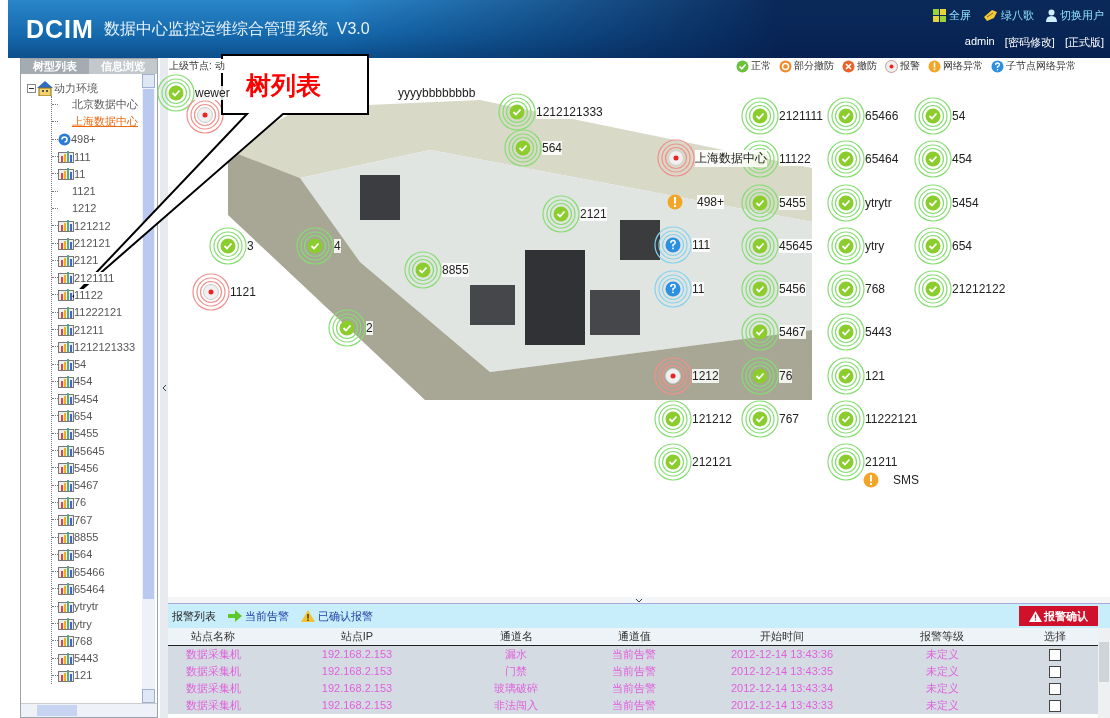 This screenshot has width=1110, height=718. I want to click on node-label: 5443, so click(878, 332).